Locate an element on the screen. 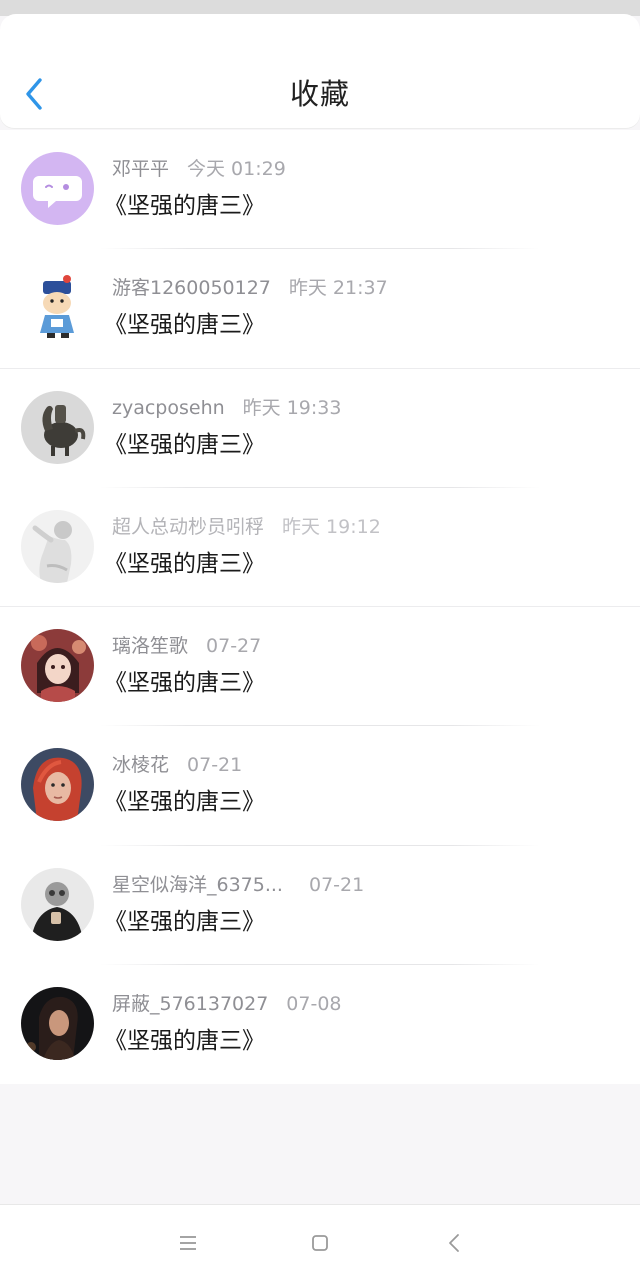 This screenshot has height=1280, width=640. item-meta: zyacposehn 昨天 19:33 is located at coordinates (226, 408).